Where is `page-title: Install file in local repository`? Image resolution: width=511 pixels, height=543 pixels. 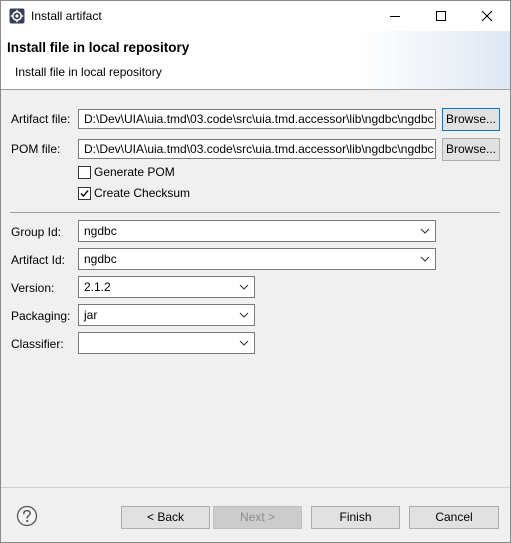
page-title: Install file in local repository is located at coordinates (98, 47).